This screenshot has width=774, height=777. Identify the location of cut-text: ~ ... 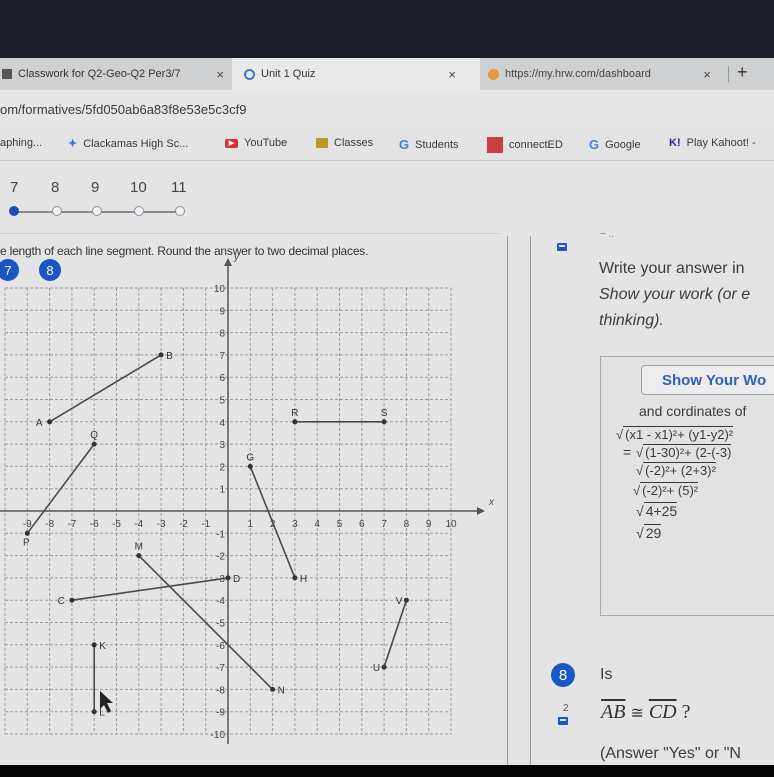
(607, 234).